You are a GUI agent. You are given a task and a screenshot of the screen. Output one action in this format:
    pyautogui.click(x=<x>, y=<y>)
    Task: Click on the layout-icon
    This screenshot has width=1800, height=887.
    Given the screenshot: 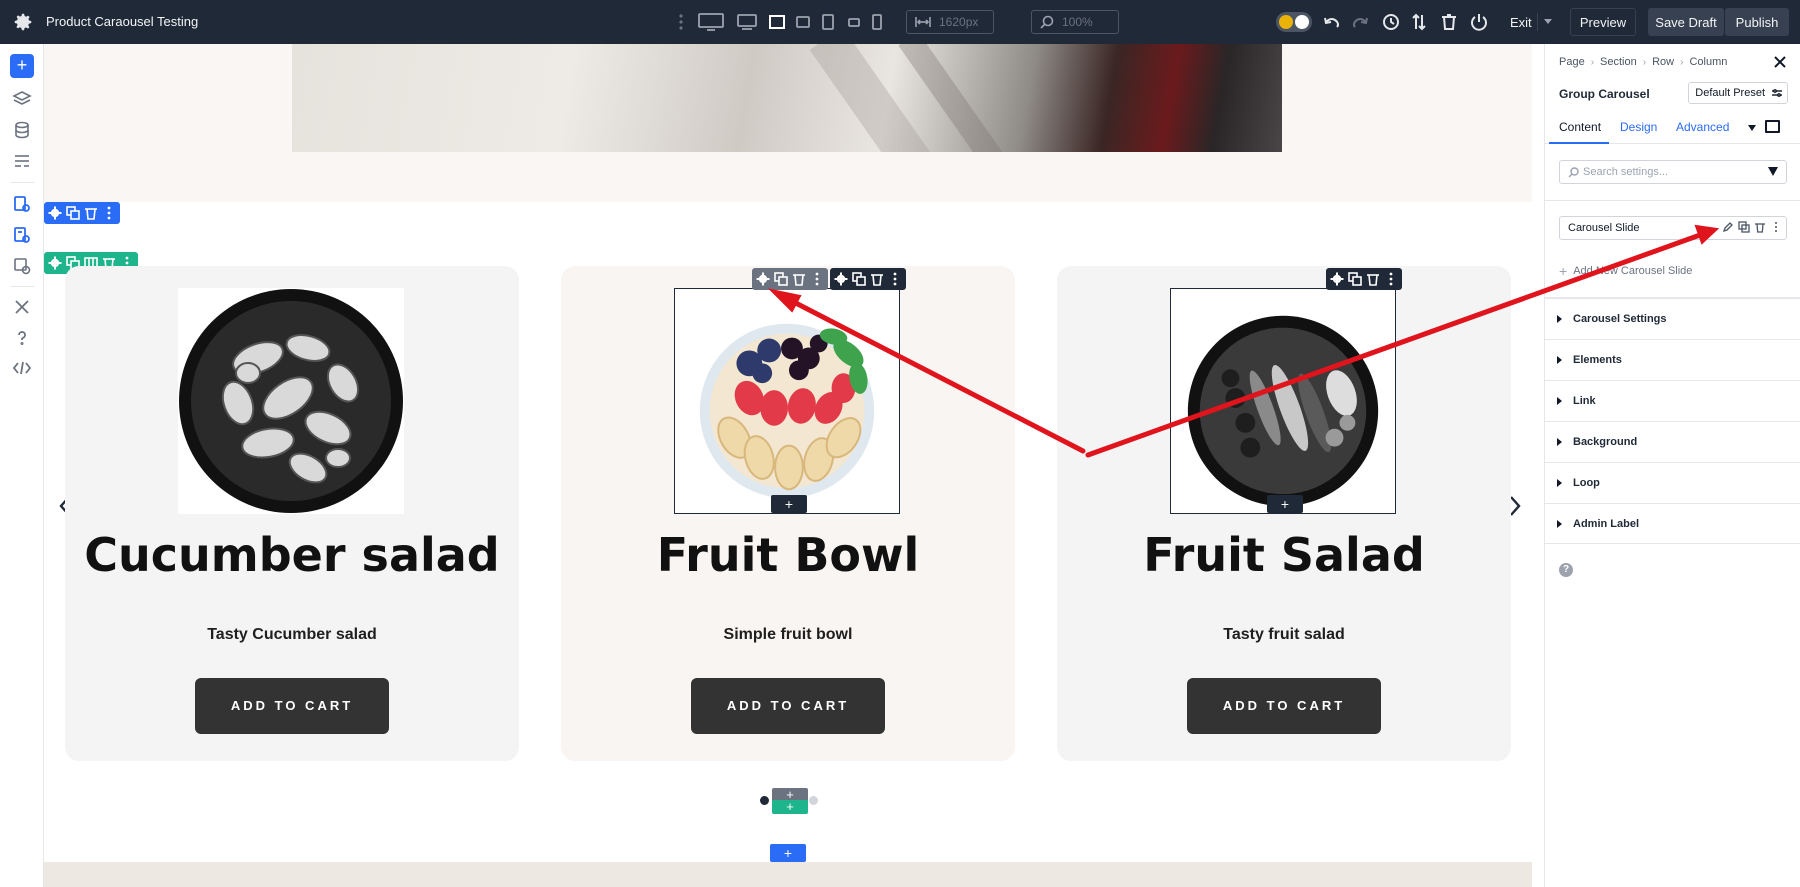 What is the action you would take?
    pyautogui.click(x=22, y=161)
    